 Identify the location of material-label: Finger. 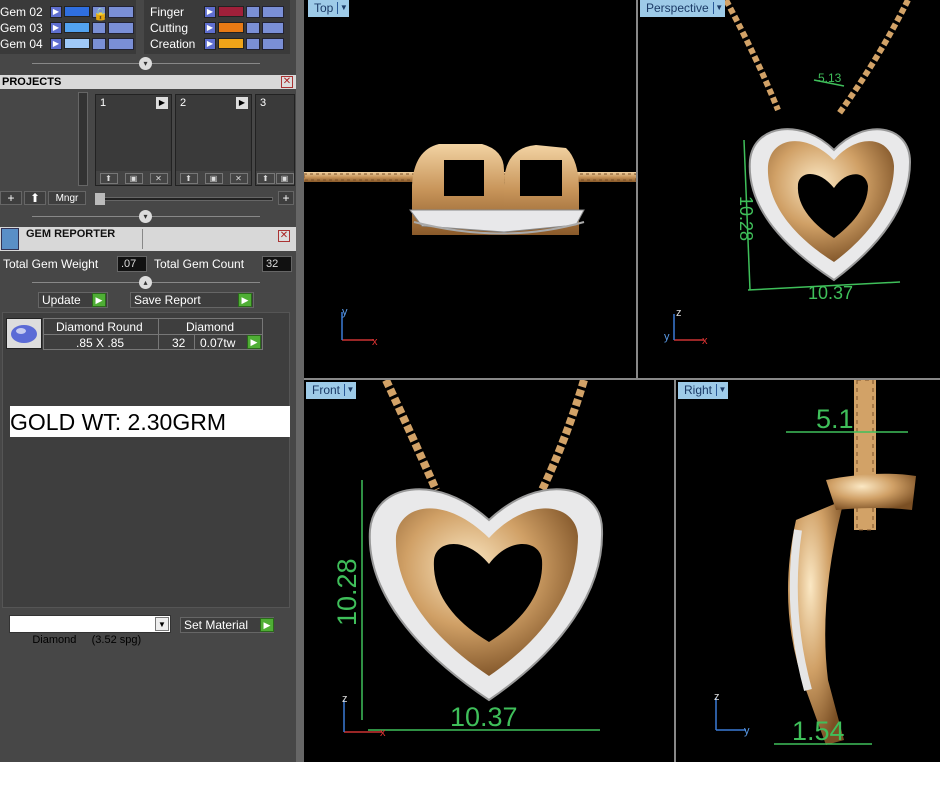
(167, 11).